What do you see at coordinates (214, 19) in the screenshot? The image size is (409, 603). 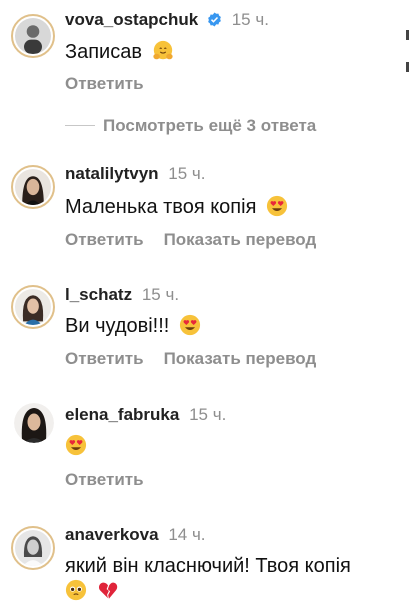 I see `verified-badge-icon` at bounding box center [214, 19].